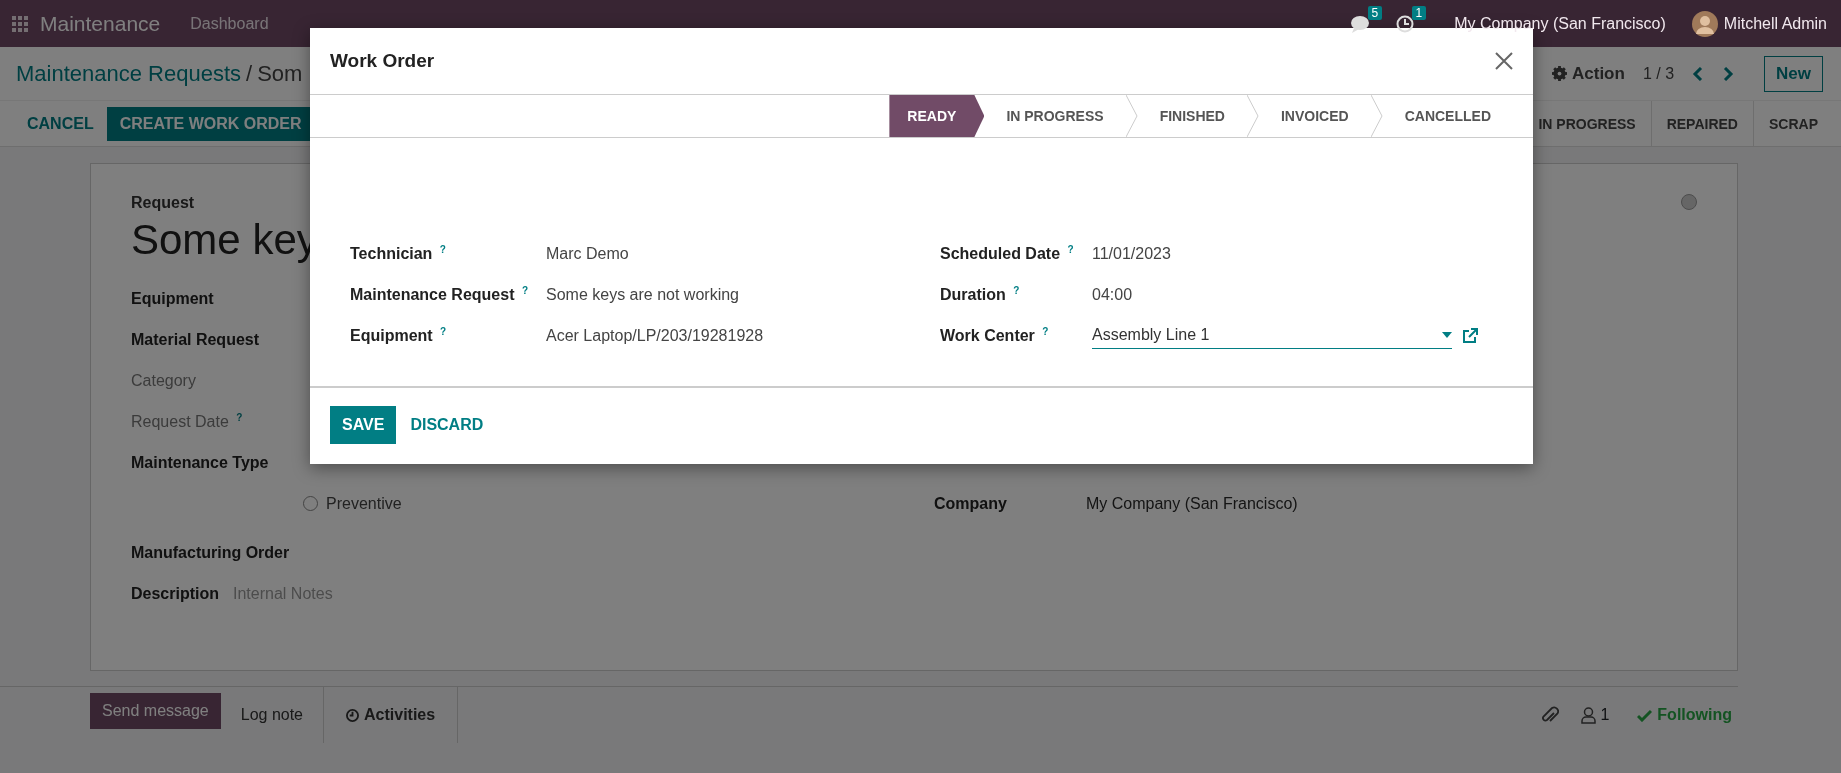  I want to click on action-menu: Action, so click(1588, 73).